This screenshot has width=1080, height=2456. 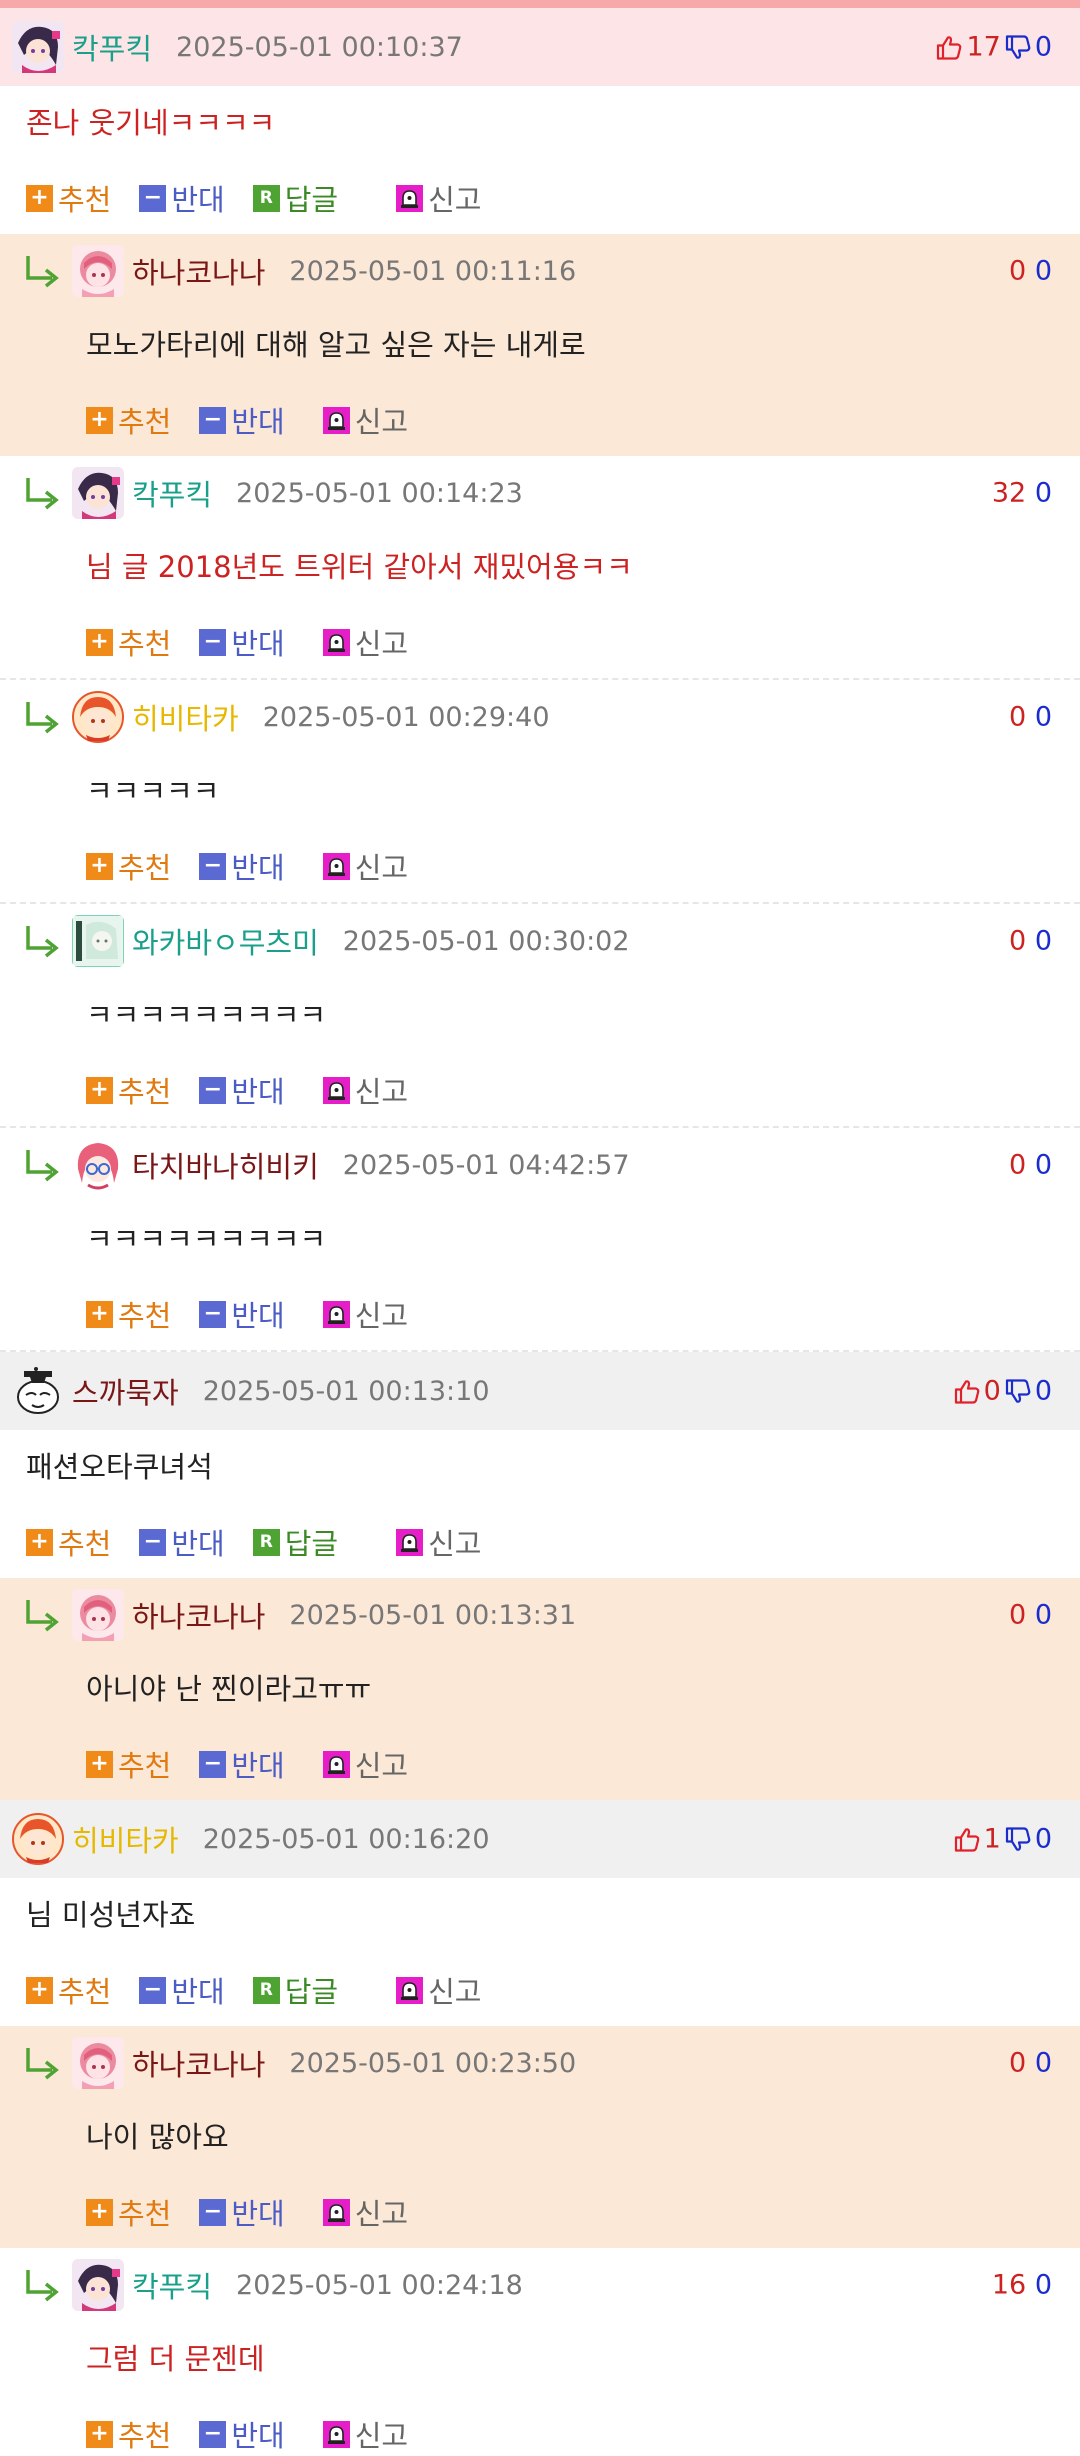 I want to click on upvote-count: 1, so click(x=992, y=1839).